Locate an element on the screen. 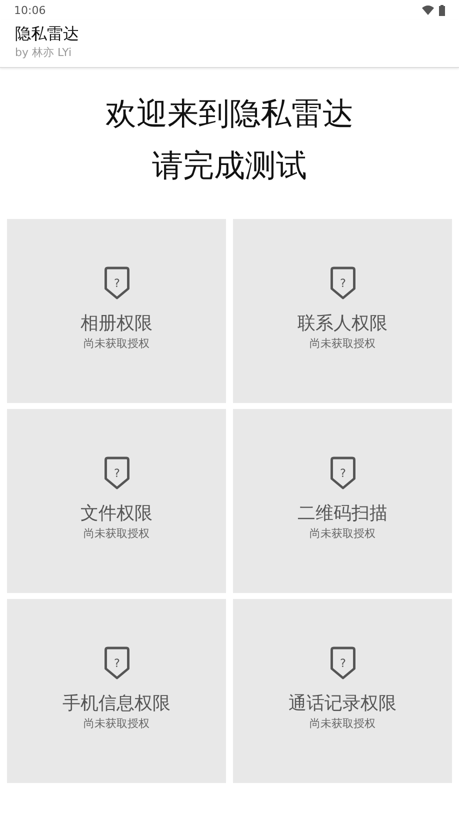 The width and height of the screenshot is (459, 817). permission-name: 通话记录权限 is located at coordinates (342, 704).